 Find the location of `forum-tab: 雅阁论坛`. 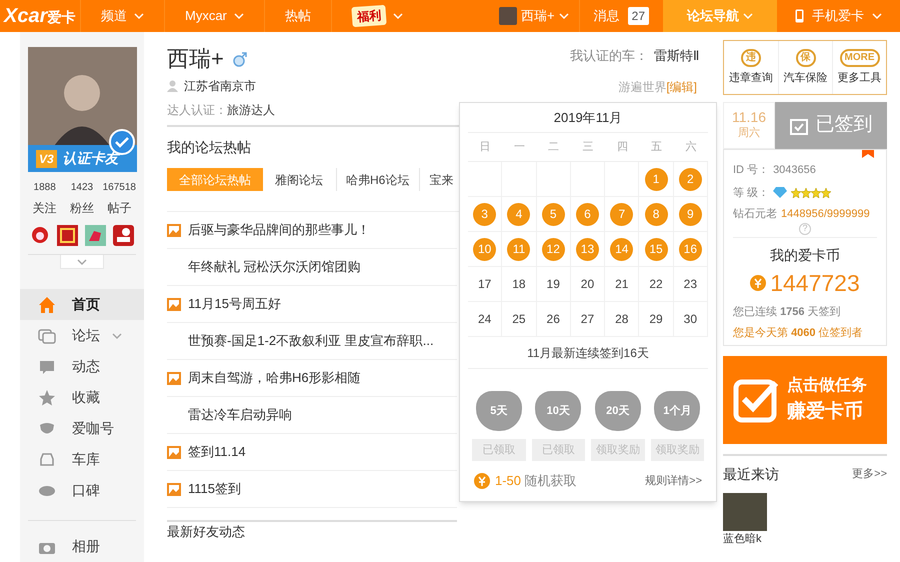

forum-tab: 雅阁论坛 is located at coordinates (299, 179).